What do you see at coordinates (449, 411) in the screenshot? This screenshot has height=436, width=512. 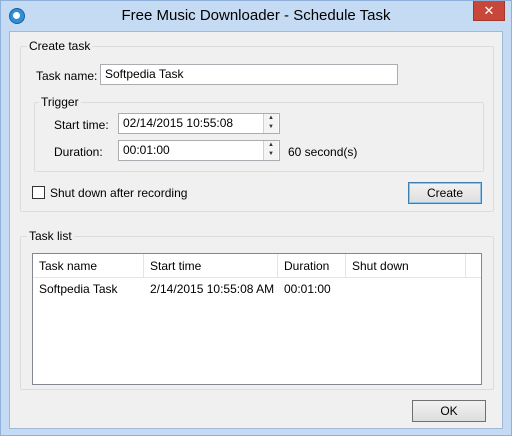 I see `ok-button: OK` at bounding box center [449, 411].